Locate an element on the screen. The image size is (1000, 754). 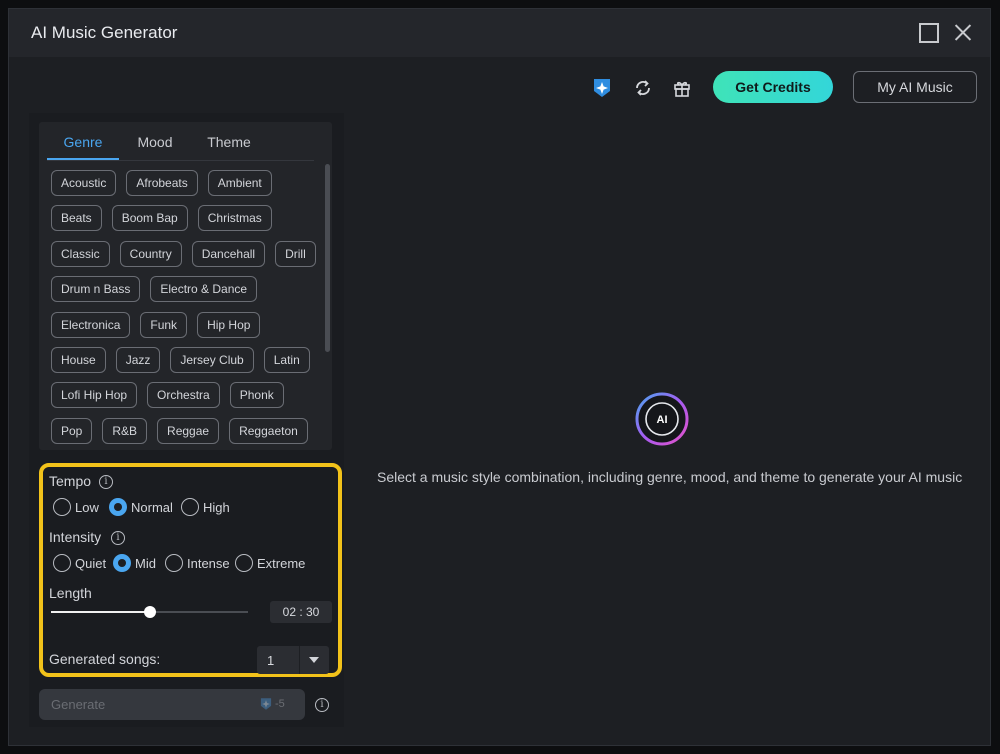
selected-count: 1 is located at coordinates (271, 660).